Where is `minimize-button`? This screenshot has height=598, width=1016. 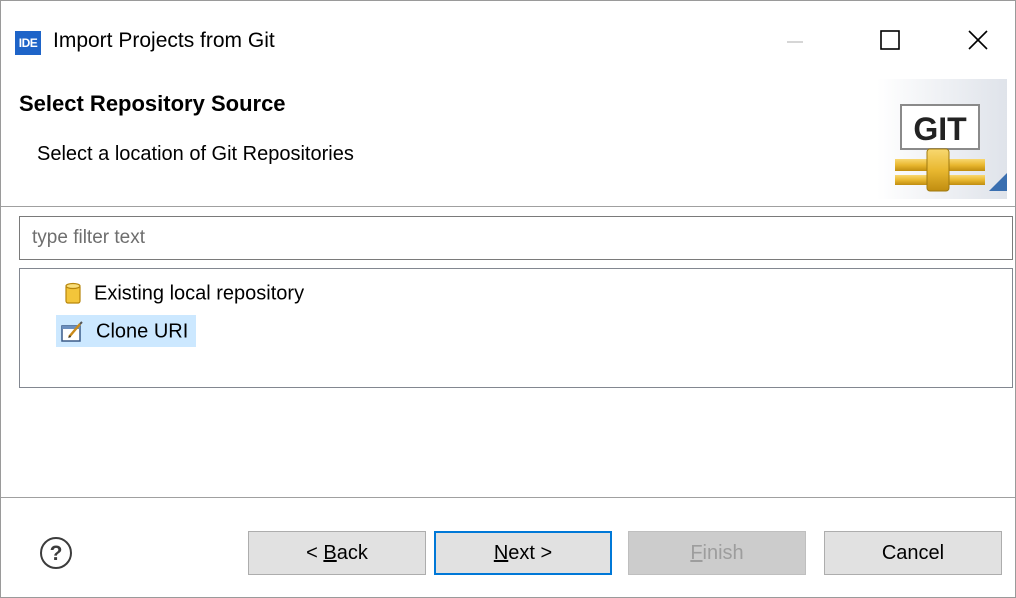 minimize-button is located at coordinates (794, 42).